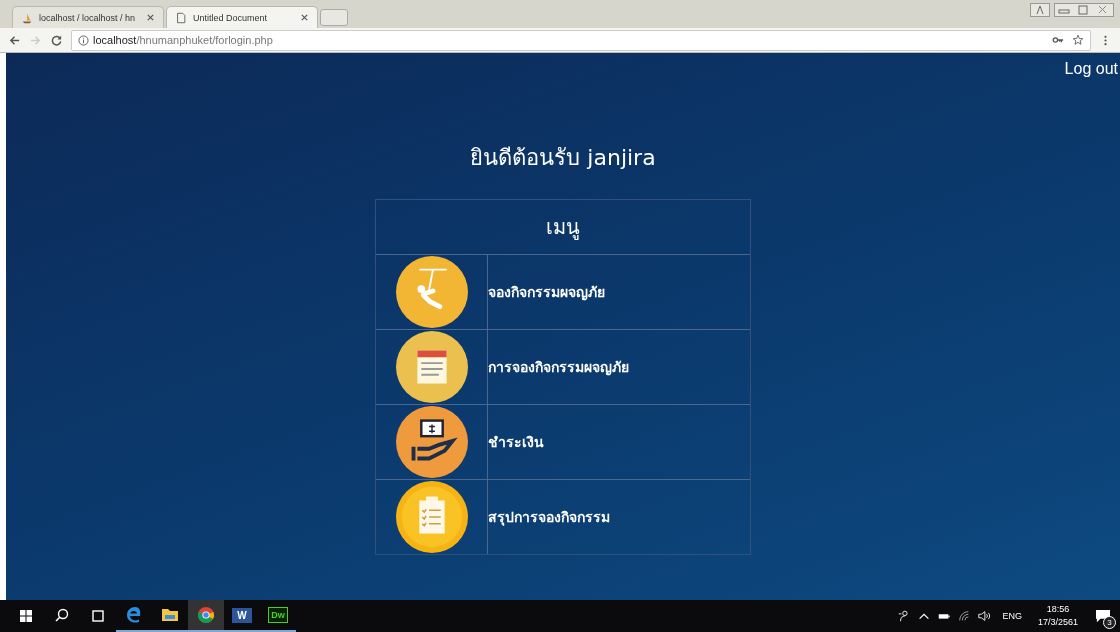 This screenshot has height=632, width=1120. I want to click on payment-icon, so click(431, 442).